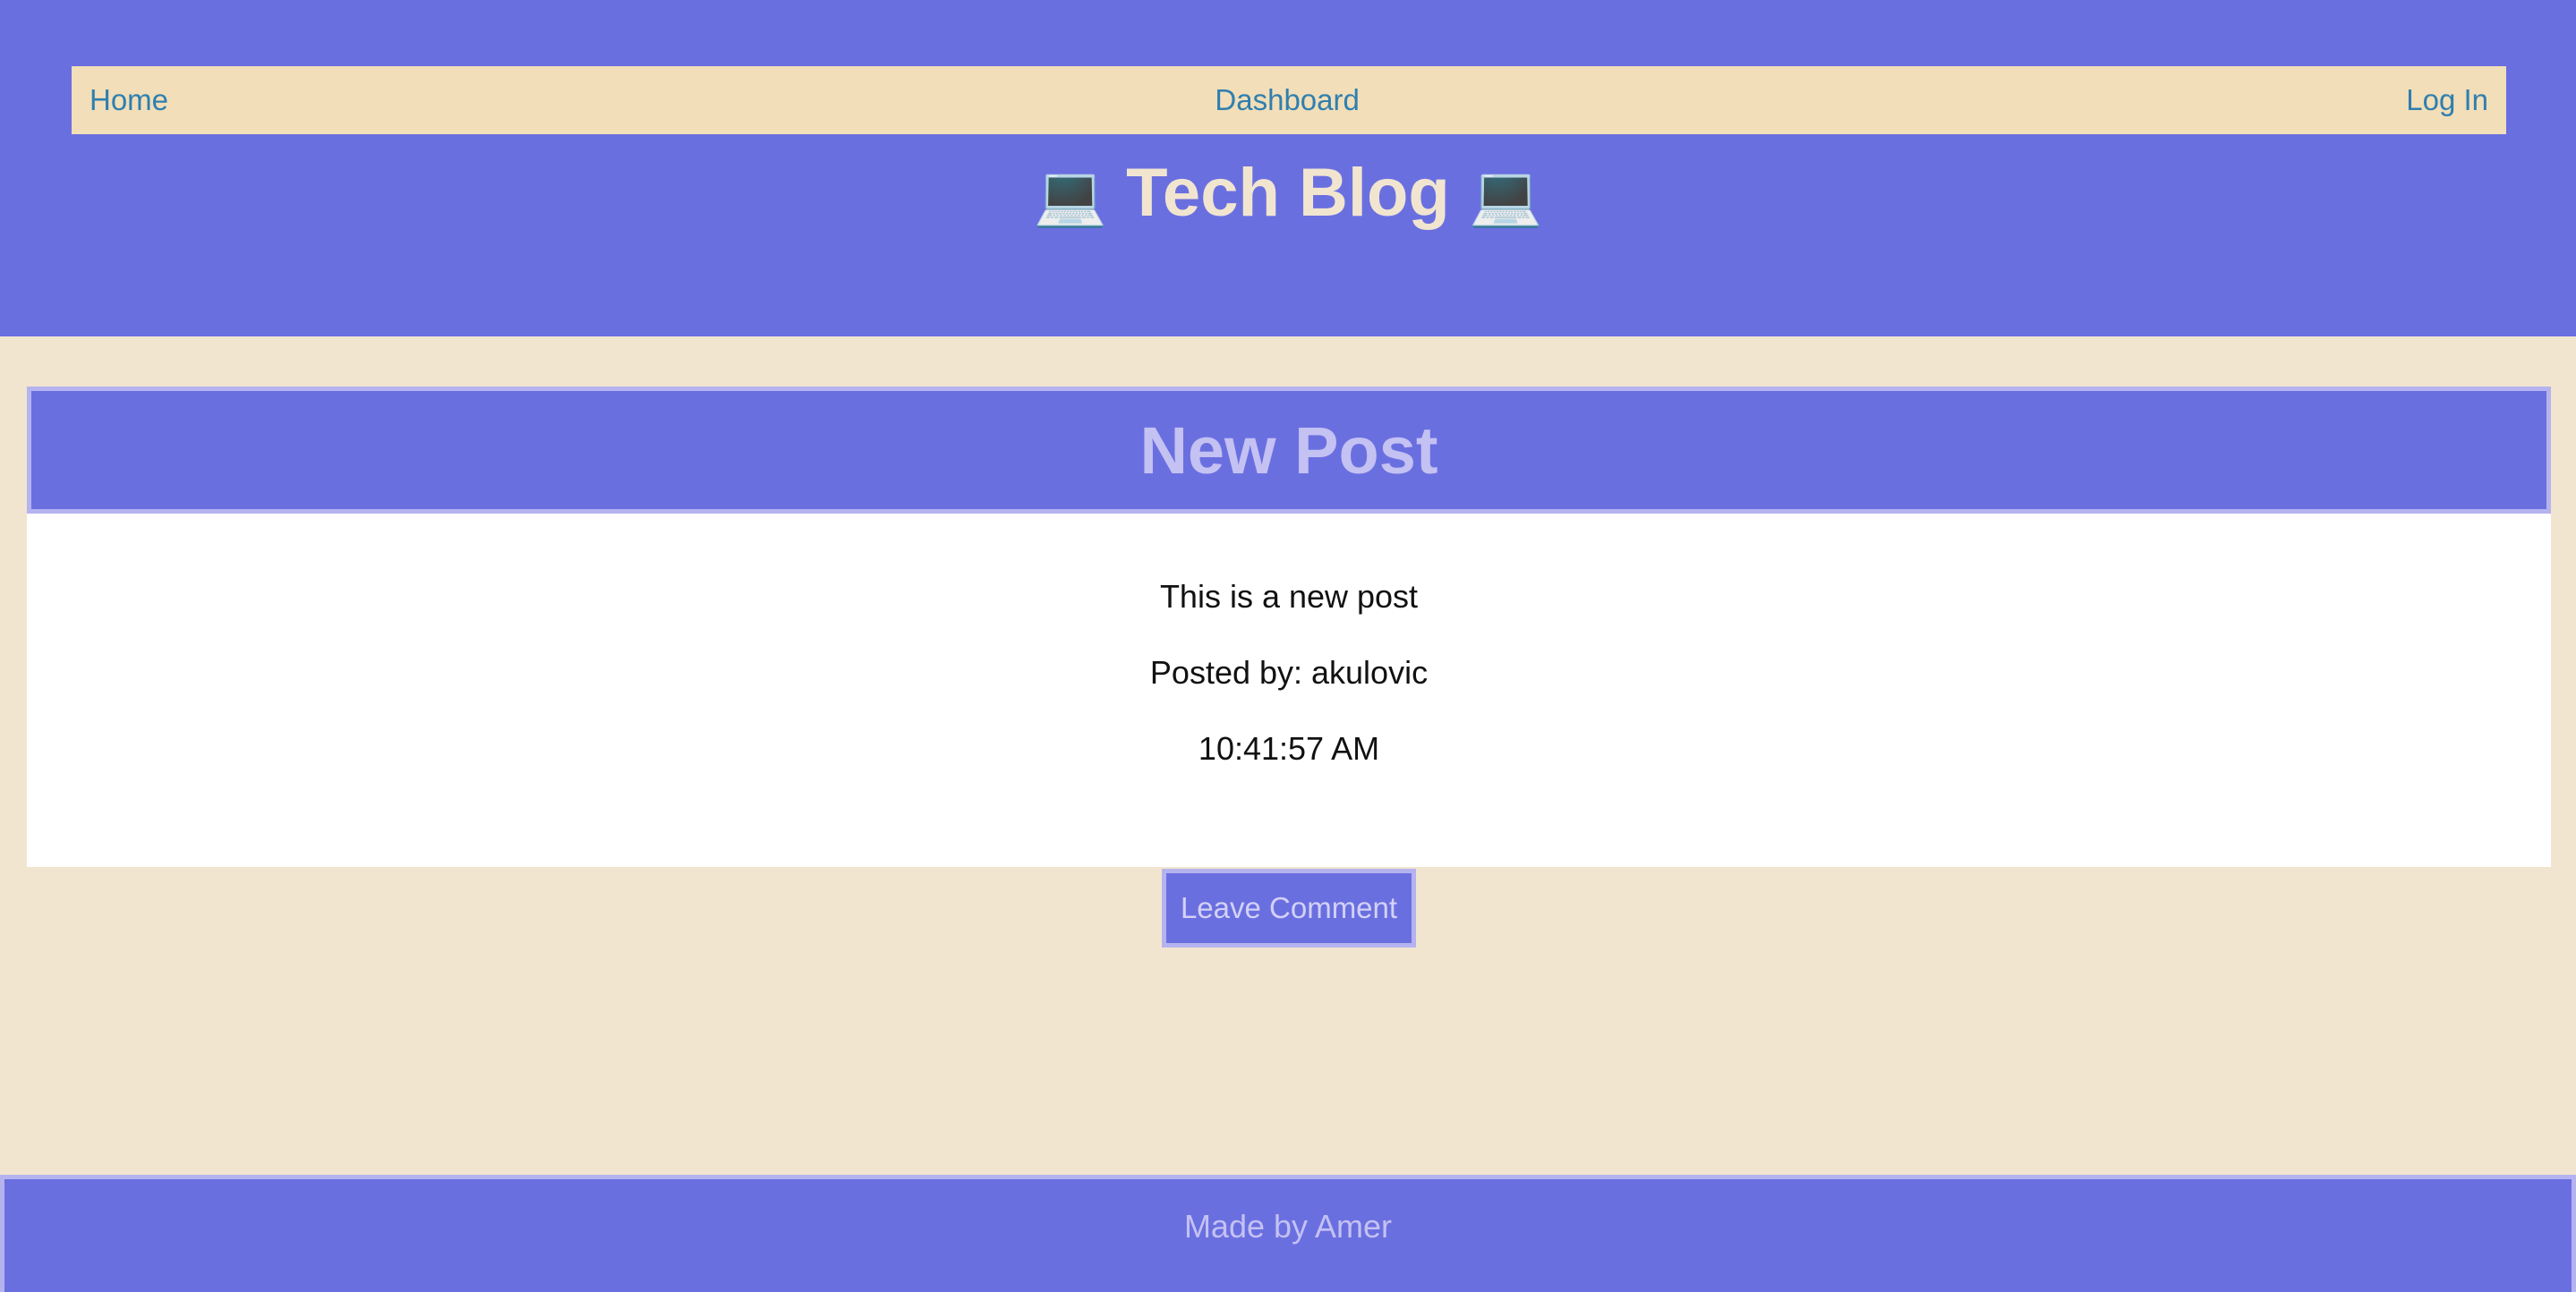 This screenshot has width=2576, height=1292. I want to click on nav-dashboard-link: Dashboard, so click(1287, 100).